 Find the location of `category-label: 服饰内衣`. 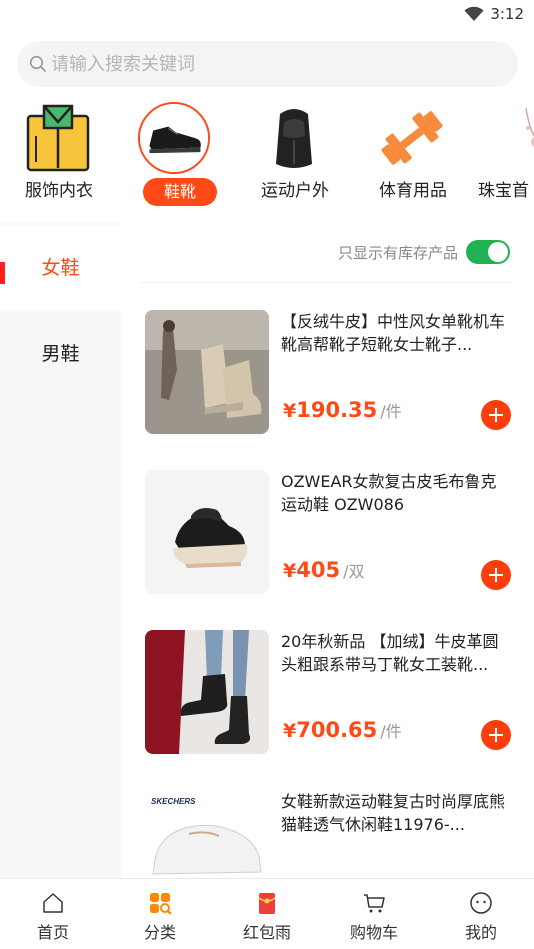

category-label: 服饰内衣 is located at coordinates (59, 191).